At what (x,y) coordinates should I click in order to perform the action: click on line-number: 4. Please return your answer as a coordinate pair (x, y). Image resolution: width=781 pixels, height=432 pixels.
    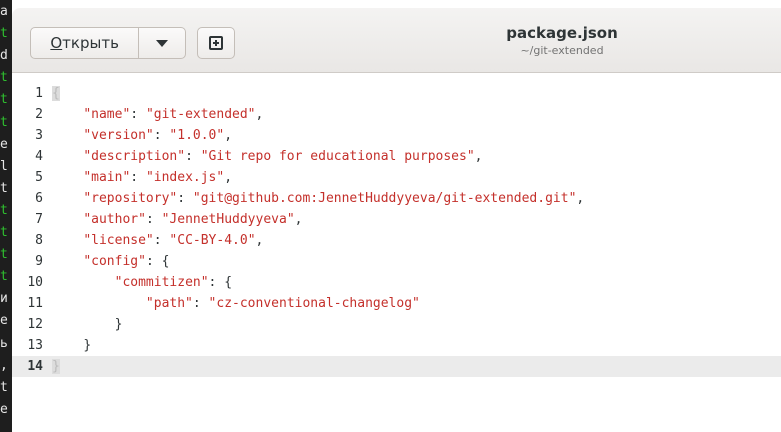
    Looking at the image, I should click on (39, 156).